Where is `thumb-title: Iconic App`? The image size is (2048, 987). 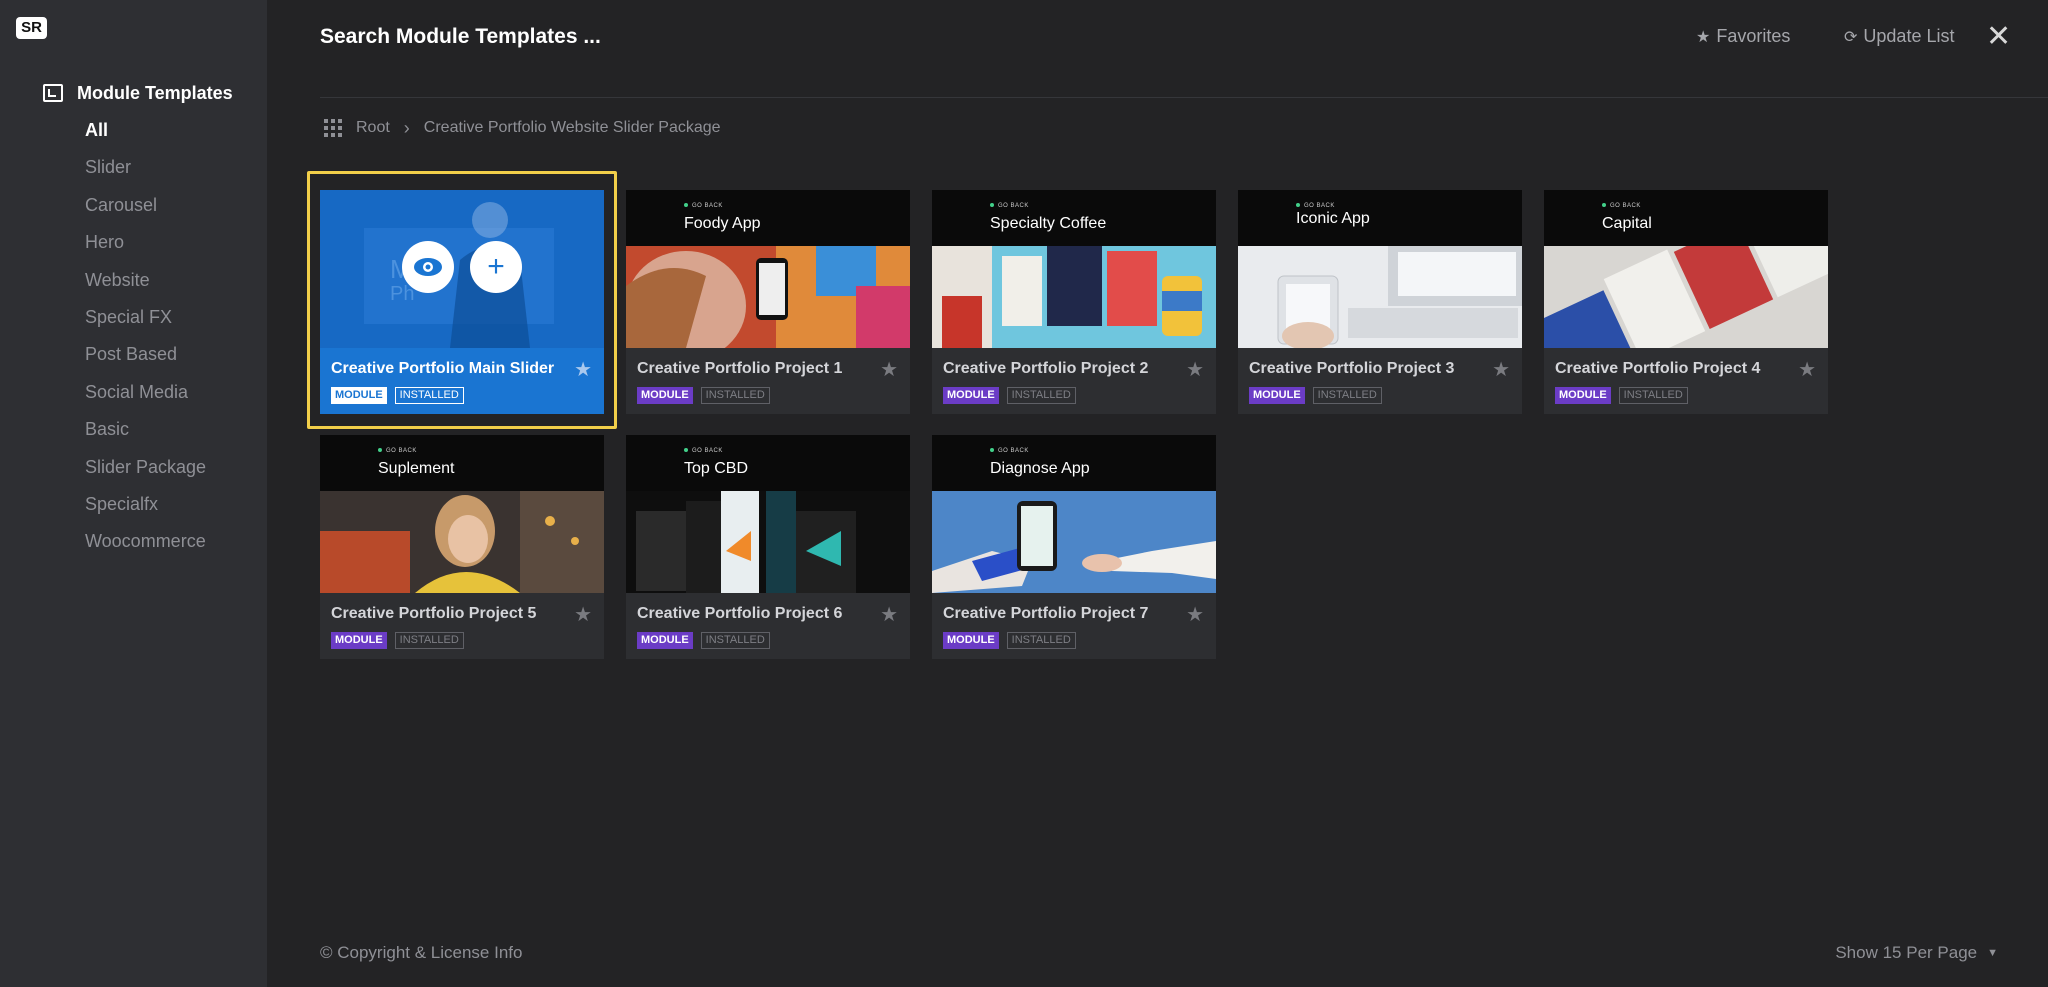
thumb-title: Iconic App is located at coordinates (1333, 218).